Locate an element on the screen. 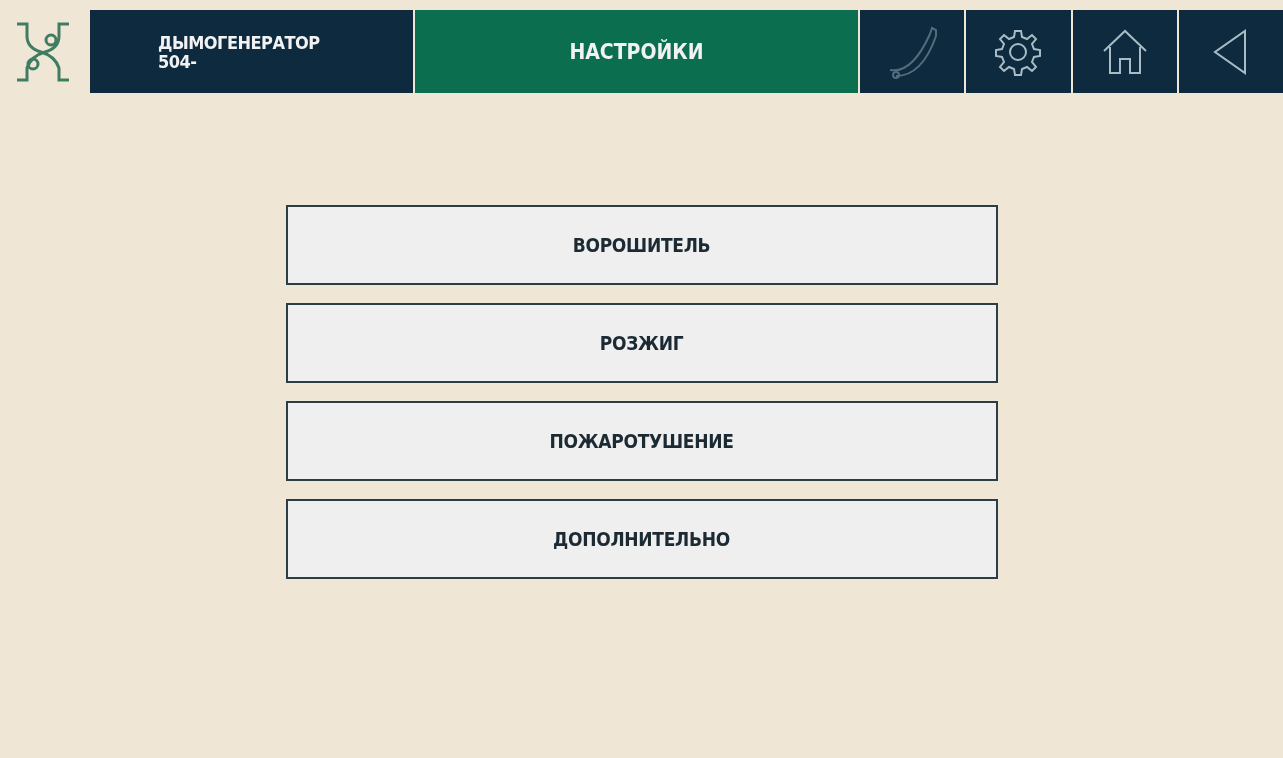  device-title: ДЫМОГЕНЕРАТОР 504- is located at coordinates (239, 51).